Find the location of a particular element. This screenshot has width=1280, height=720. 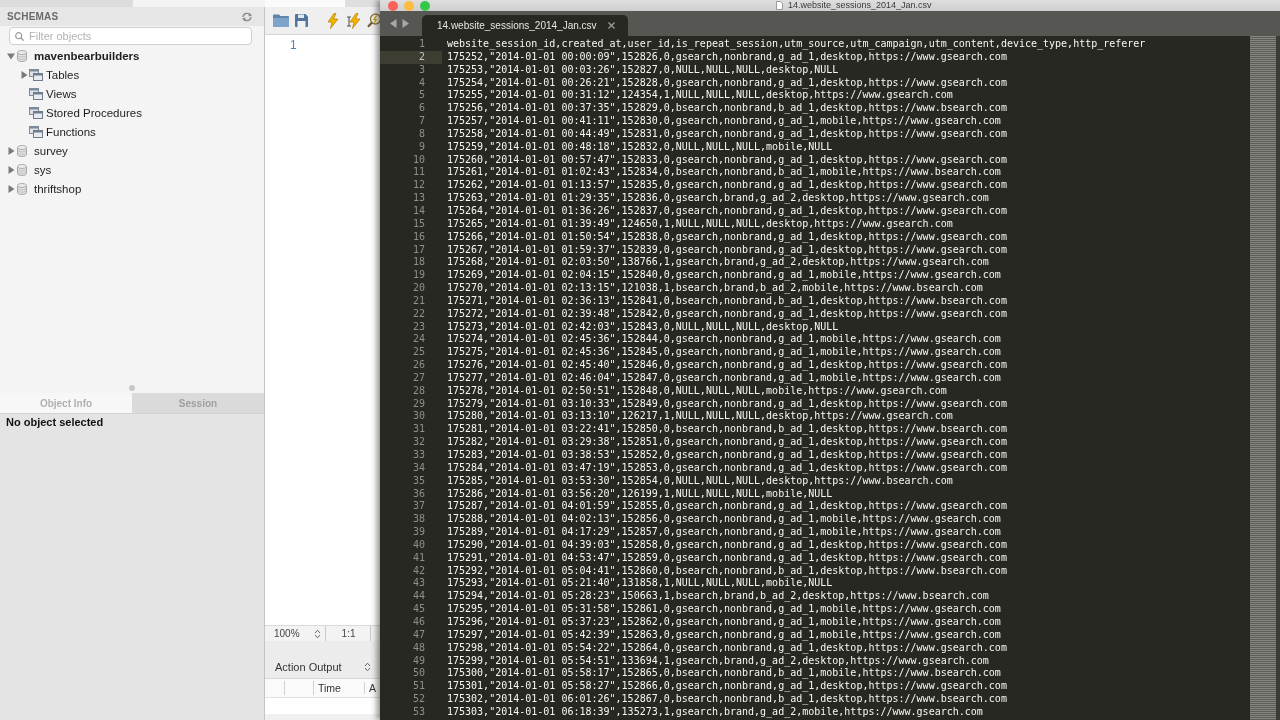

code-line: 175301,"2014-01-01 05:58:27",152866,0,gsearch,nonbrand,g_ad_1,desktop,https://www.gsearch.com is located at coordinates (727, 687).